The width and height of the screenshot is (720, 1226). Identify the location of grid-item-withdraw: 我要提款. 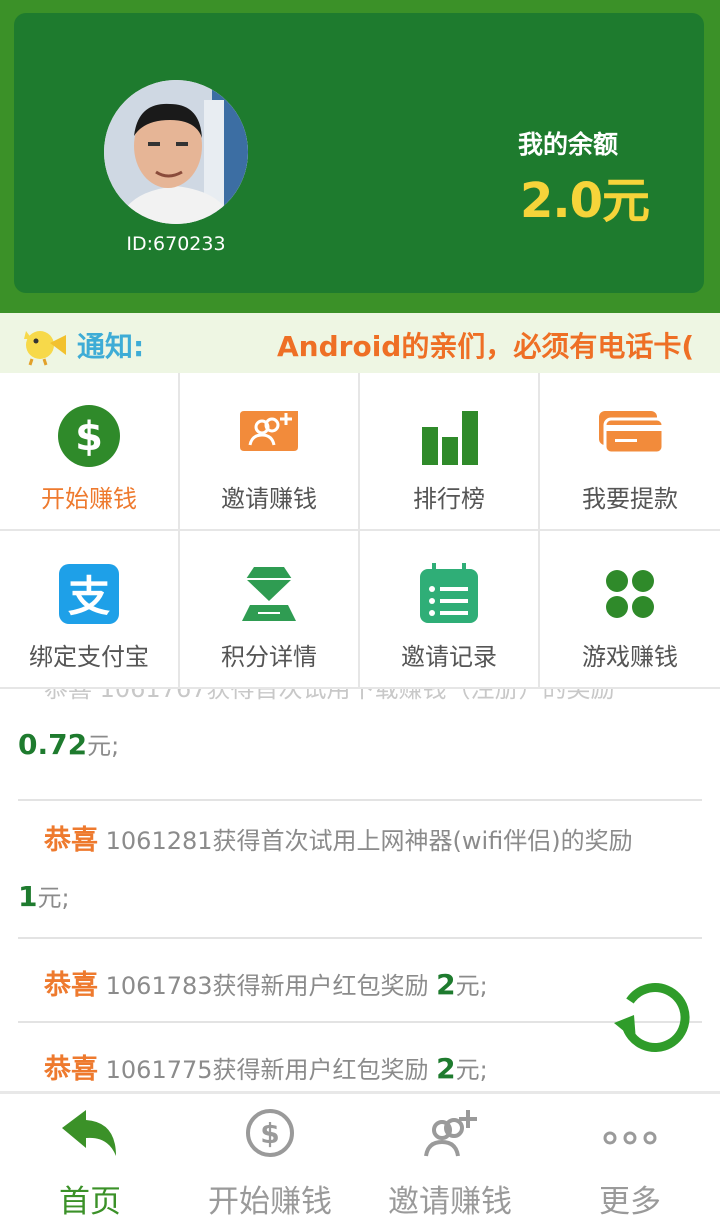
(630, 452).